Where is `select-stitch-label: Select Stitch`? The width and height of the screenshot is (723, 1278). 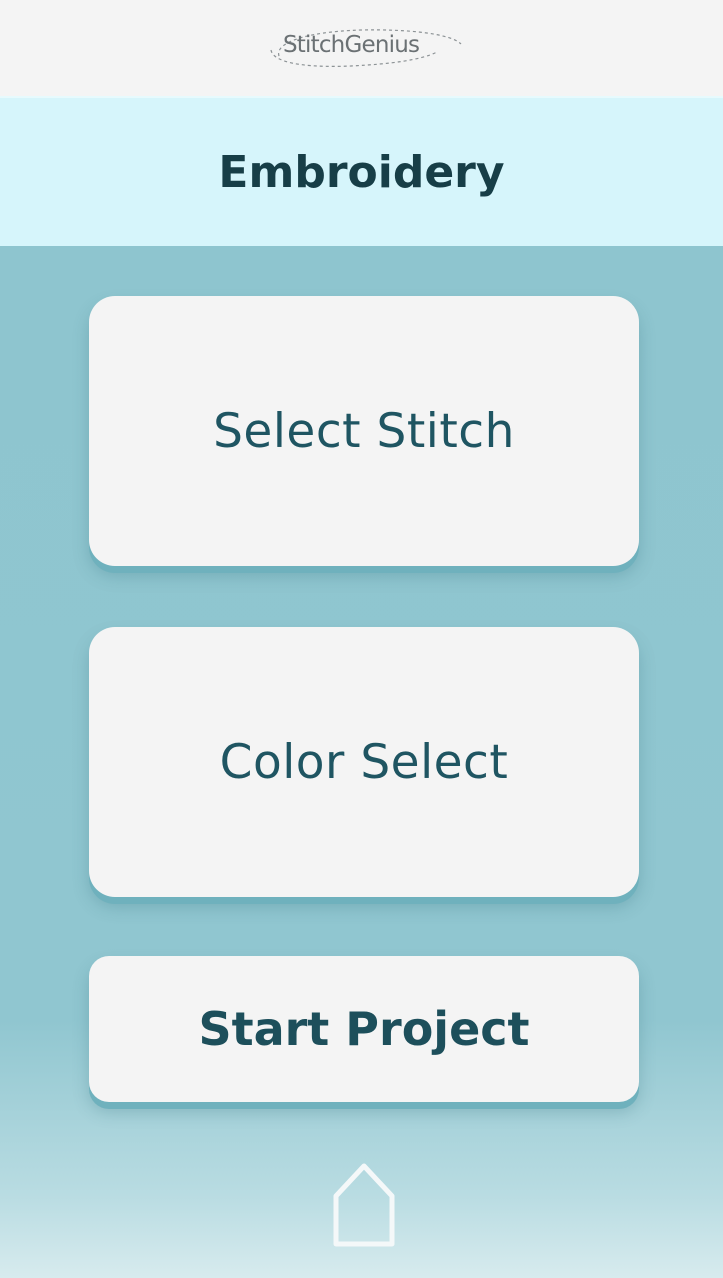 select-stitch-label: Select Stitch is located at coordinates (364, 431).